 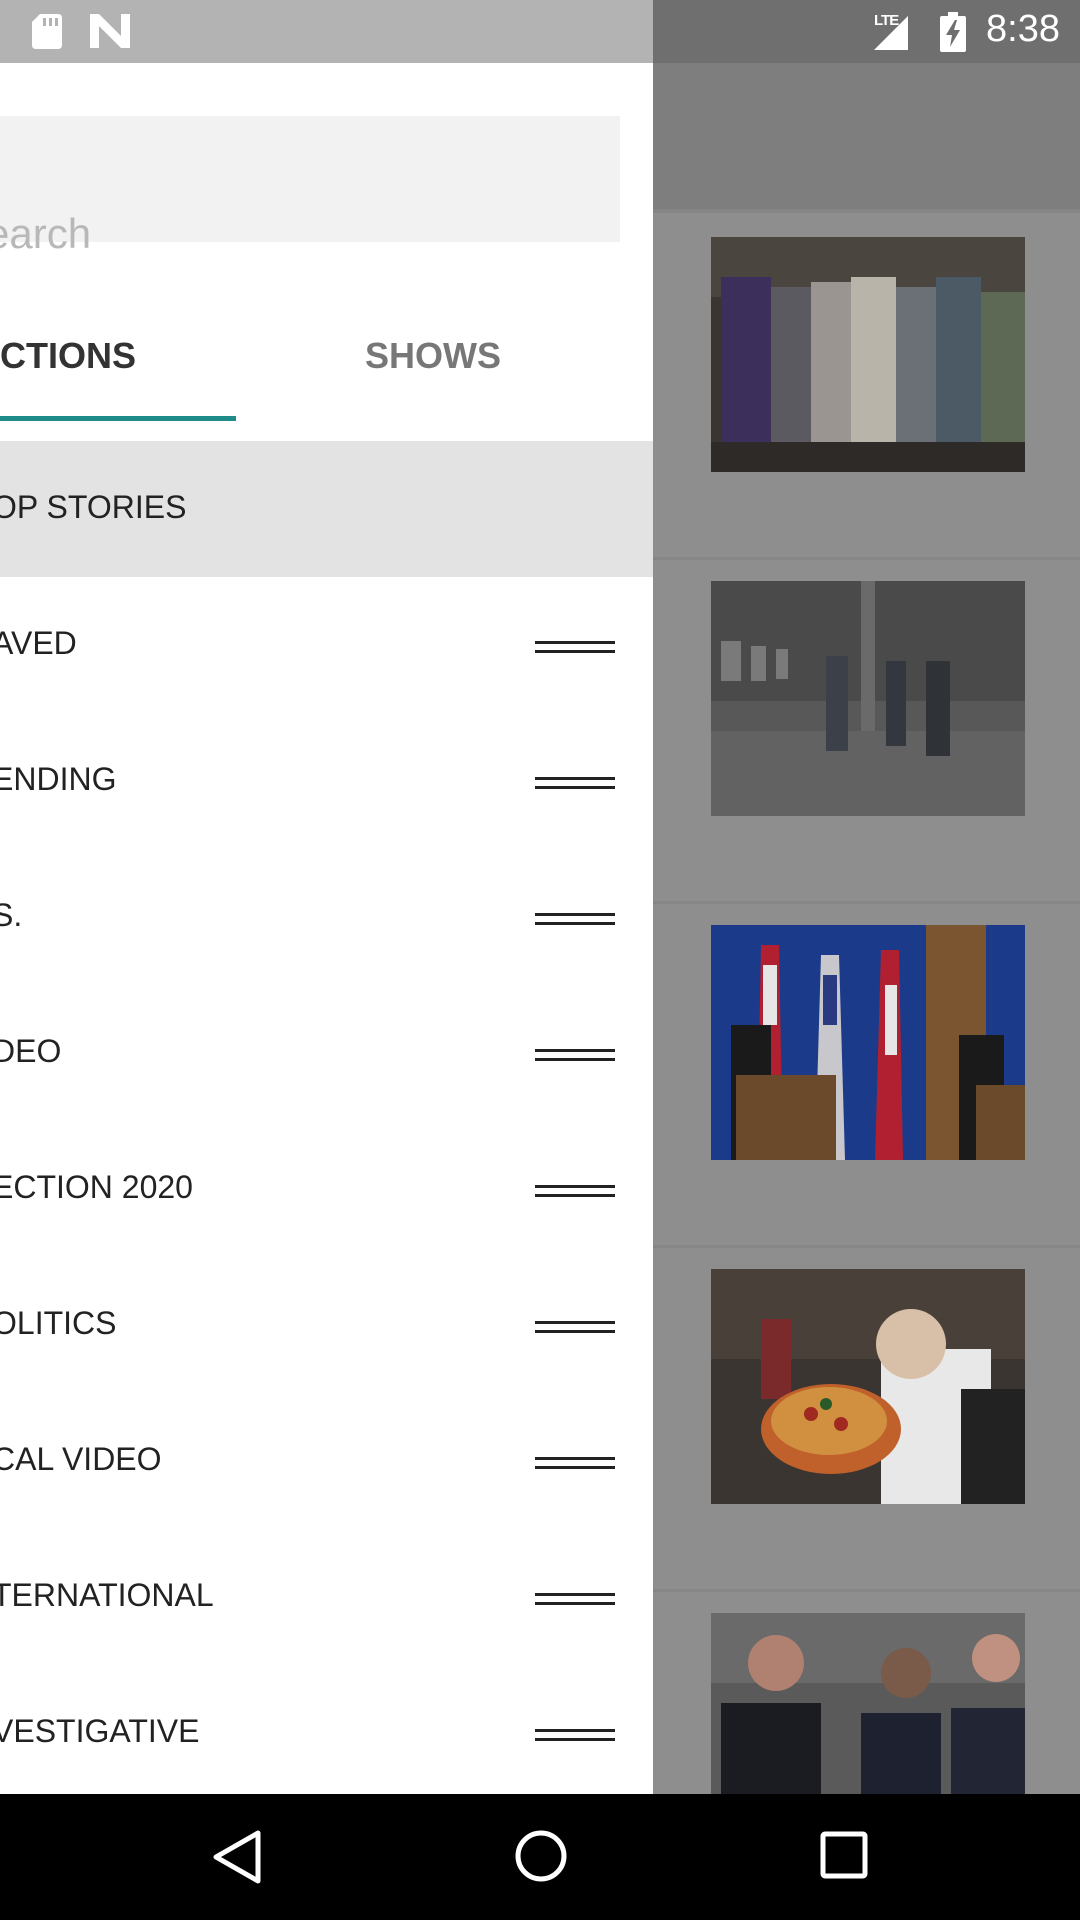 I want to click on tab-indicator, so click(x=118, y=418).